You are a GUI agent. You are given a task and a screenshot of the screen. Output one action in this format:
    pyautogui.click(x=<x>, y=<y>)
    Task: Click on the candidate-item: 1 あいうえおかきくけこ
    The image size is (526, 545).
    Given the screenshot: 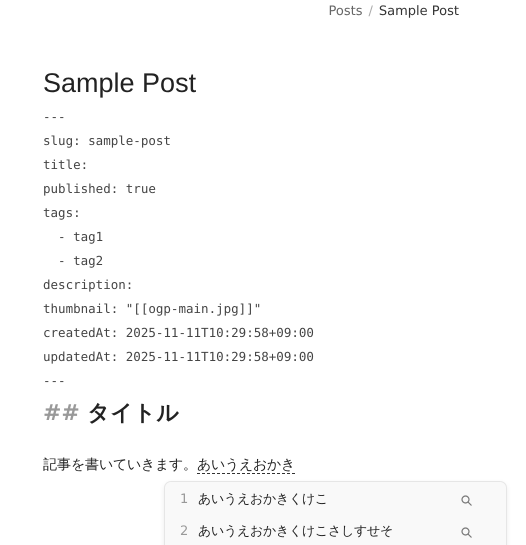 What is the action you would take?
    pyautogui.click(x=335, y=500)
    